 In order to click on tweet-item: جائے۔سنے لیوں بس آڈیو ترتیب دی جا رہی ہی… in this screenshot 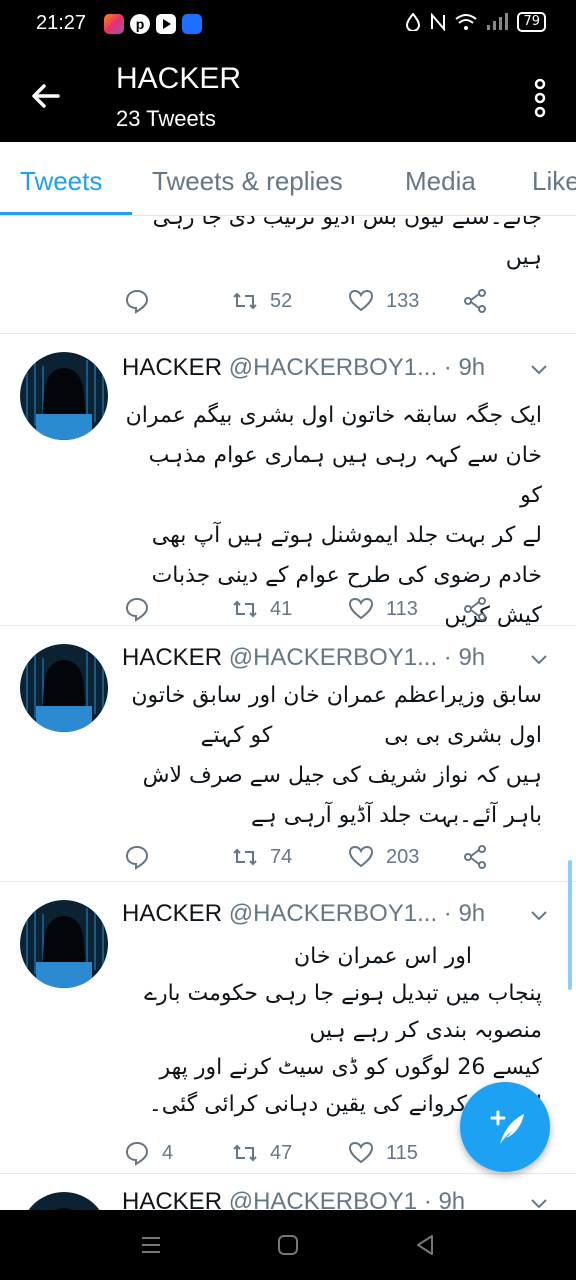, I will do `click(288, 275)`.